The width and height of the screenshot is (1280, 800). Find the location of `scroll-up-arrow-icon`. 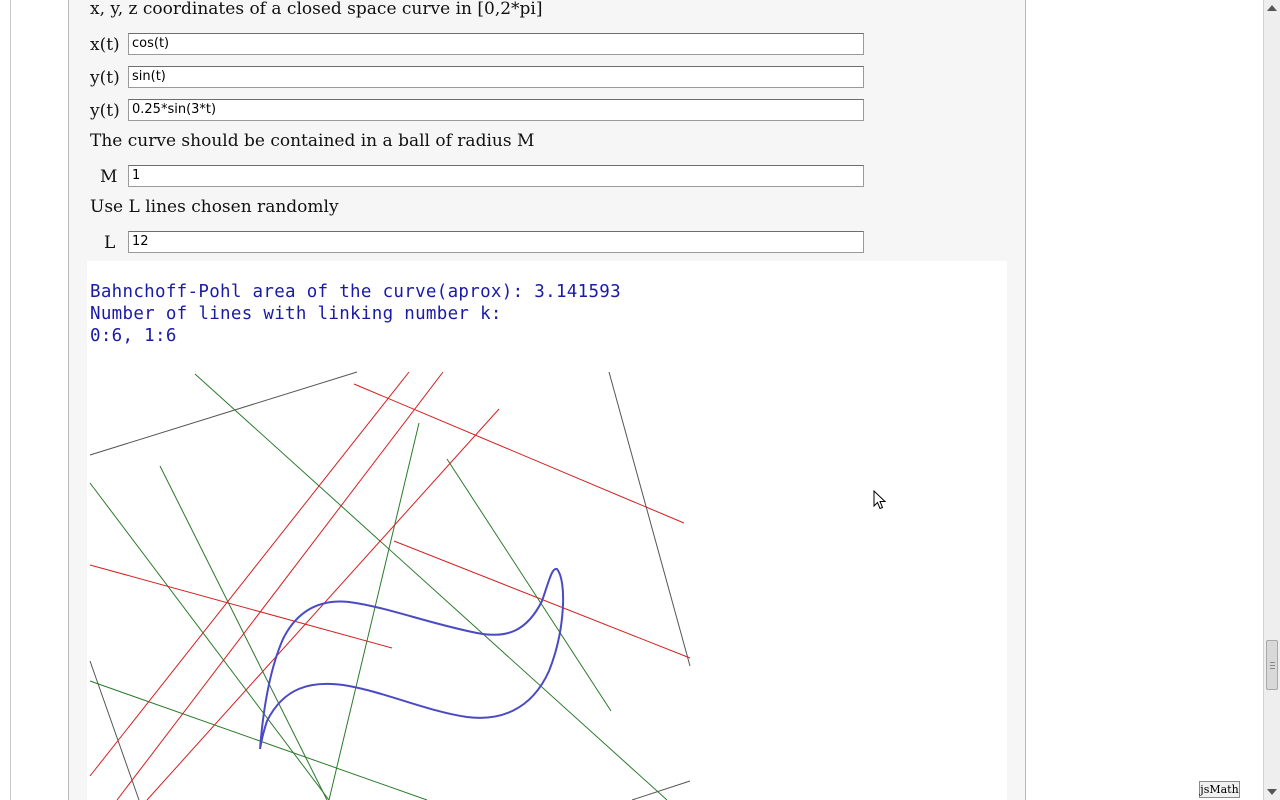

scroll-up-arrow-icon is located at coordinates (1272, 8).